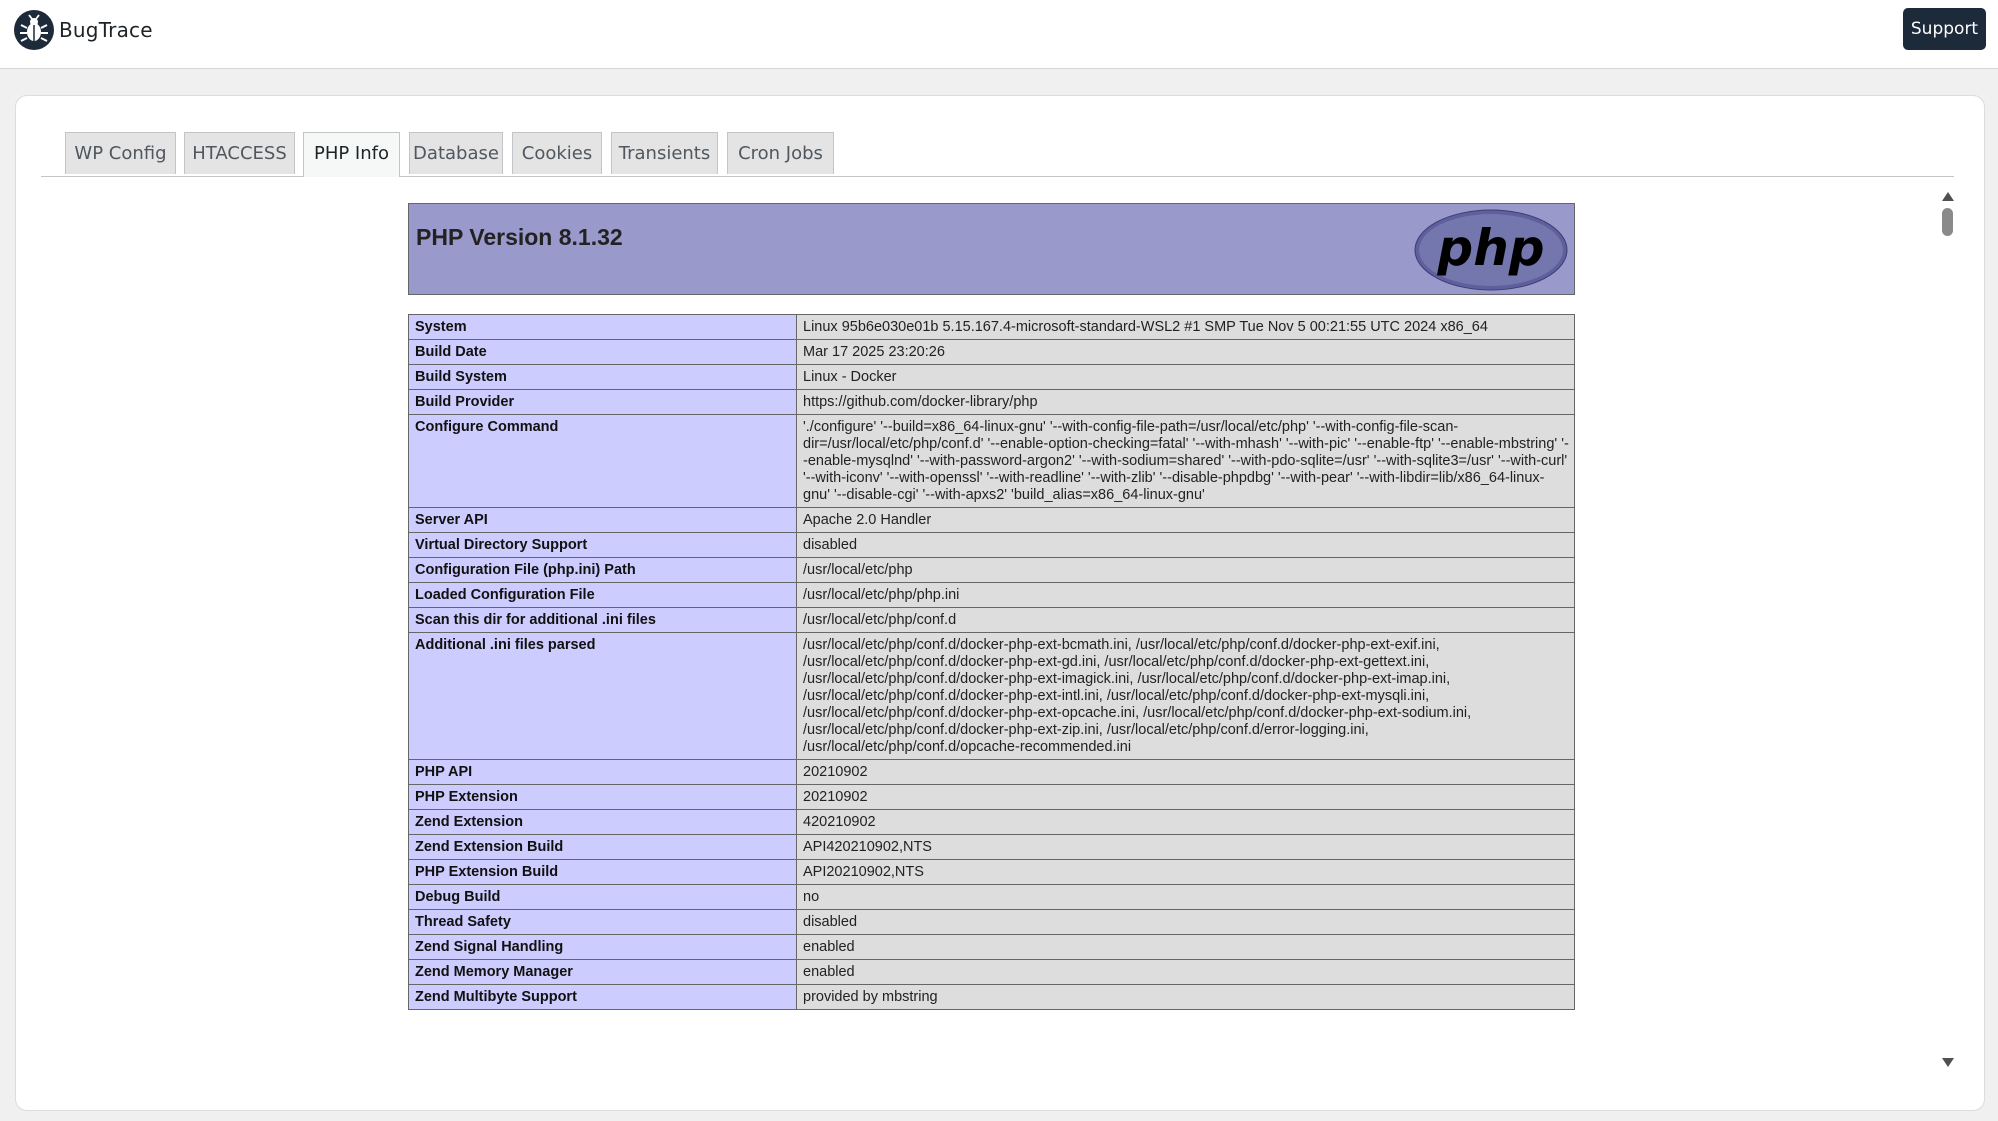  Describe the element at coordinates (602, 620) in the screenshot. I see `row-key: Scan this dir for additional .ini files` at that location.